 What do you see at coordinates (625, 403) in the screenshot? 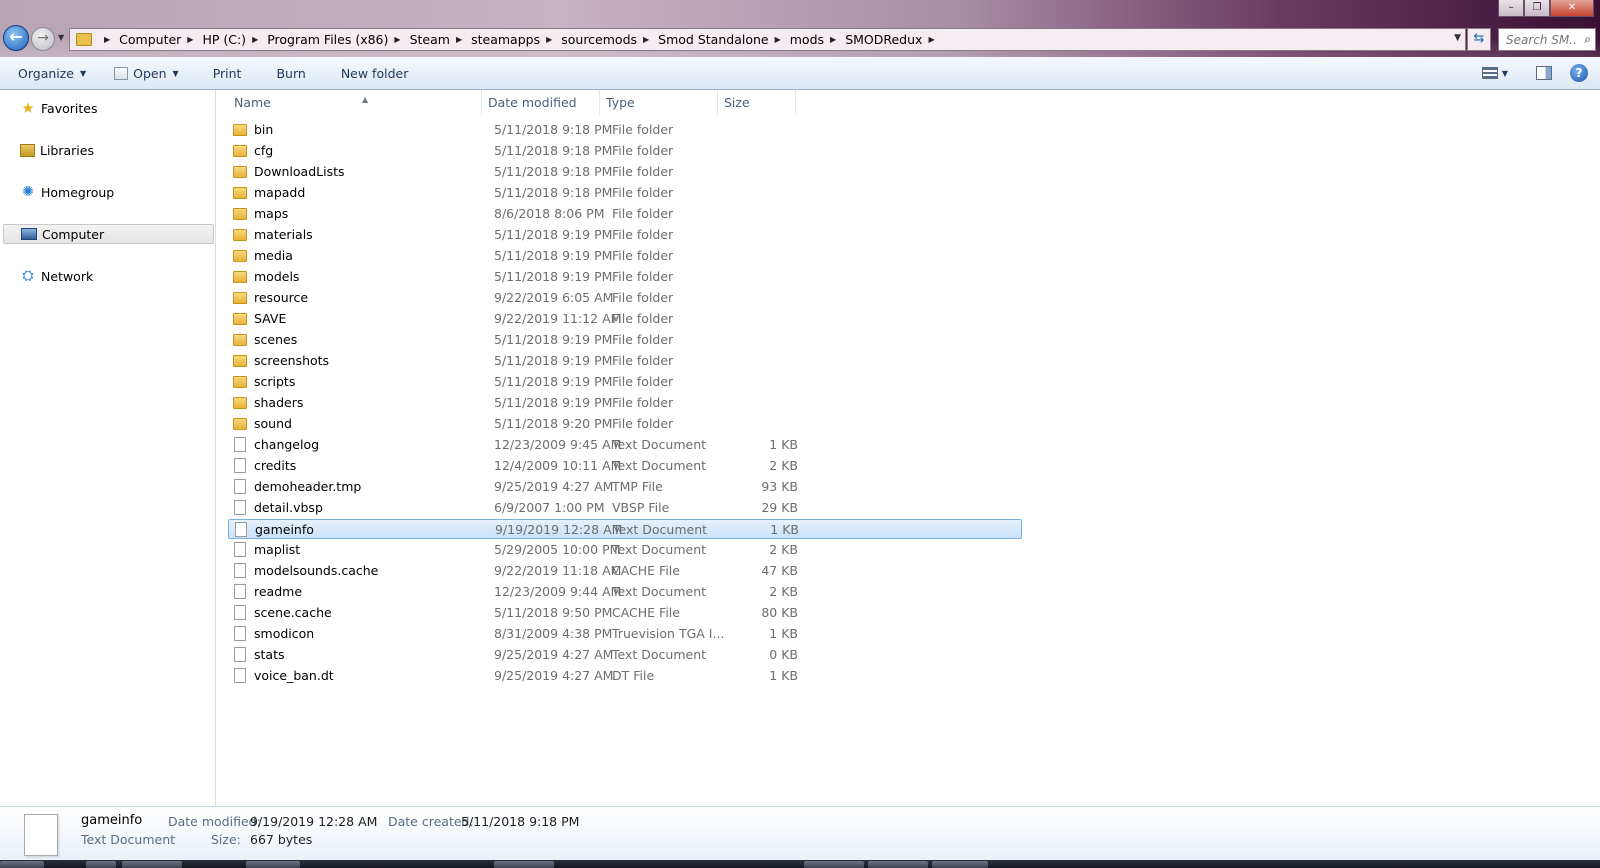
I see `folder-row: shaders 5/11/2018 9:19 PM File folder` at bounding box center [625, 403].